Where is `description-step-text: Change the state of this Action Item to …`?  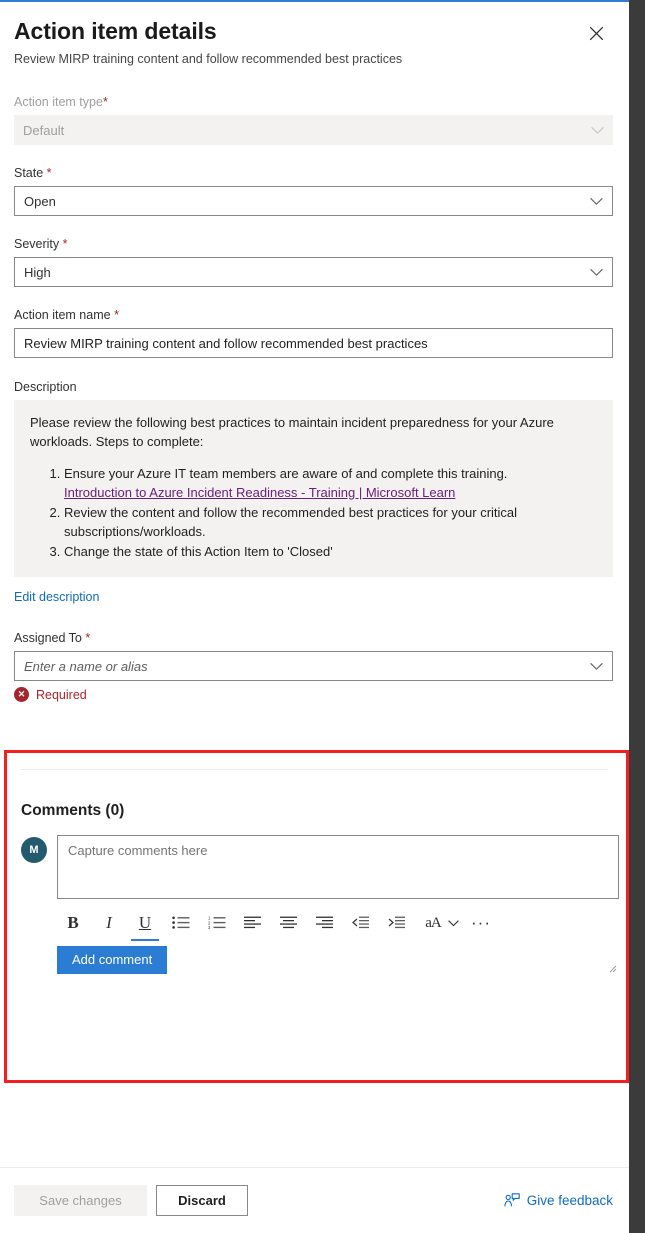 description-step-text: Change the state of this Action Item to … is located at coordinates (198, 551).